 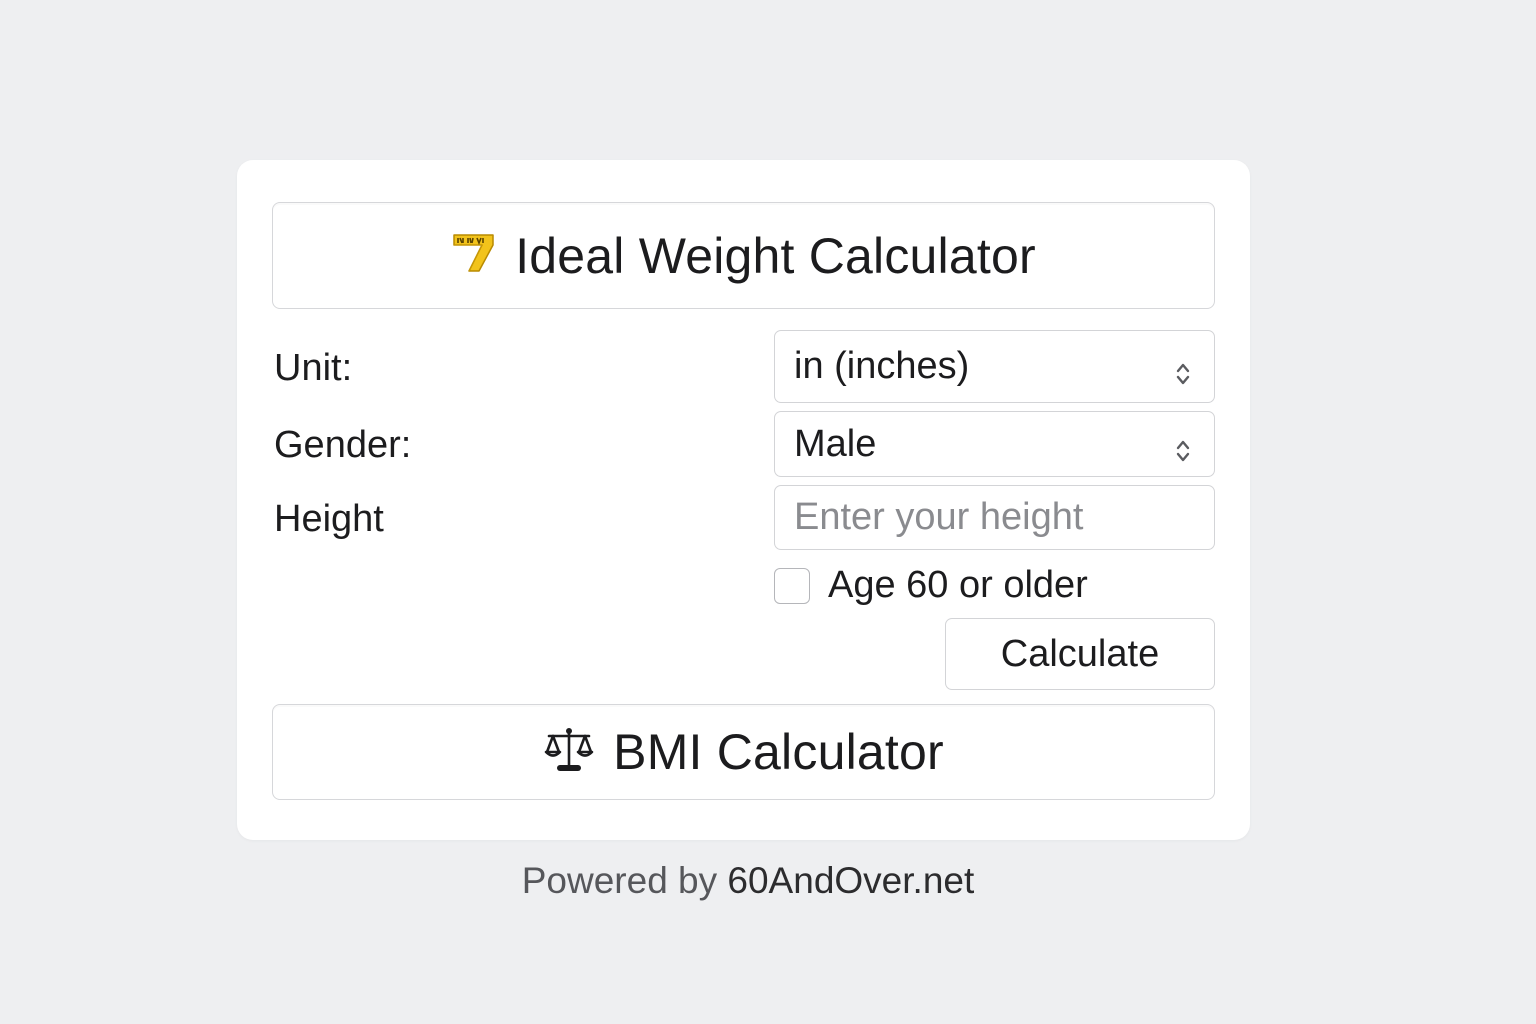 I want to click on unit-select-value: in (inches), so click(x=882, y=366).